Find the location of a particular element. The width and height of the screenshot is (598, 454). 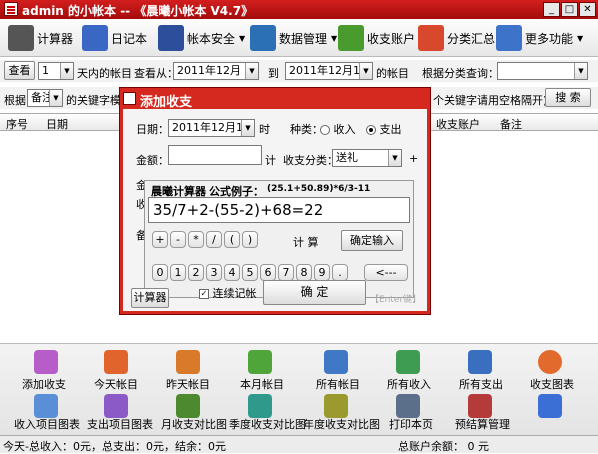

days-value: 1 is located at coordinates (45, 70).